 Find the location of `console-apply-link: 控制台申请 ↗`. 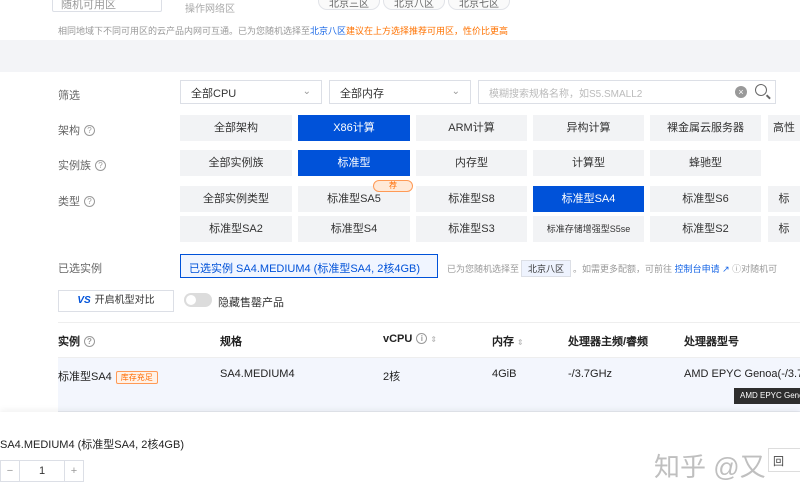

console-apply-link: 控制台申请 ↗ is located at coordinates (702, 269).